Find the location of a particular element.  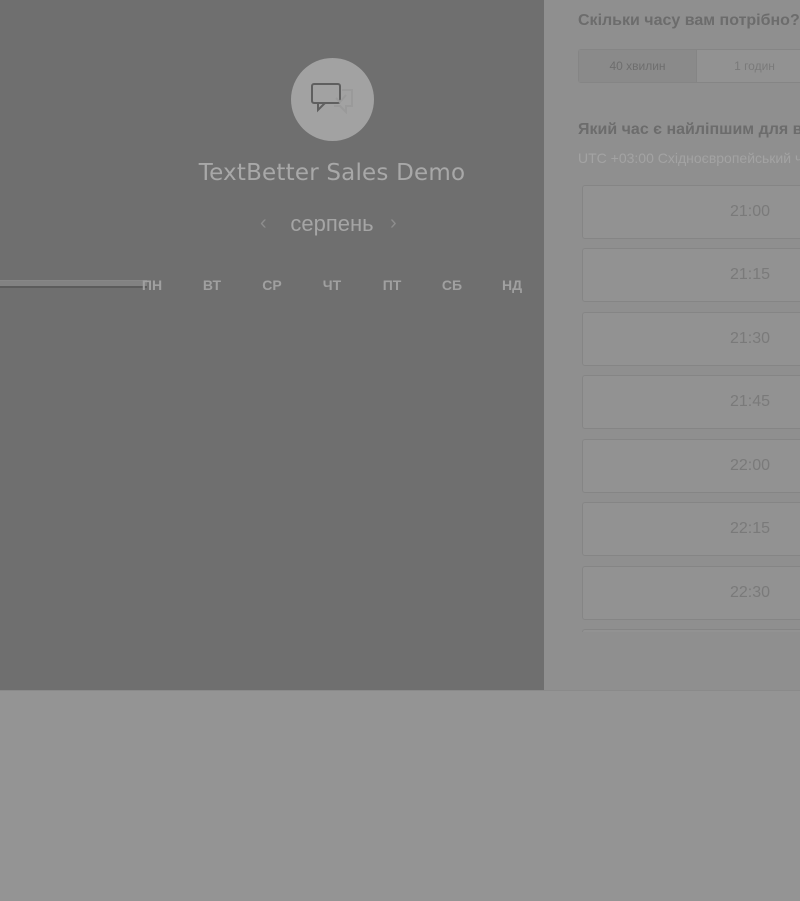

time-slot: 21:30 is located at coordinates (691, 339).